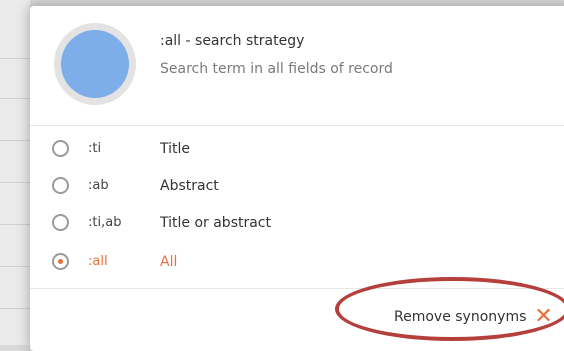 The image size is (564, 351). What do you see at coordinates (297, 224) in the screenshot?
I see `option-ti-ab: :ti,ab Title or abstract` at bounding box center [297, 224].